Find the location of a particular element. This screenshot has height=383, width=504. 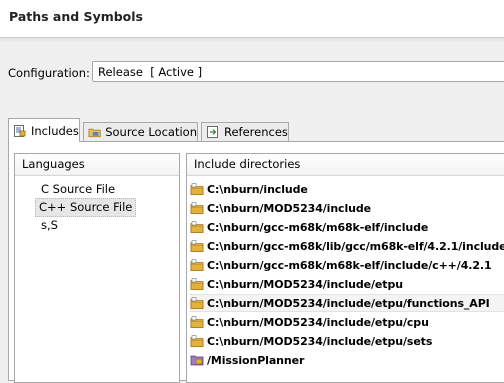

source-folder-icon is located at coordinates (94, 133).